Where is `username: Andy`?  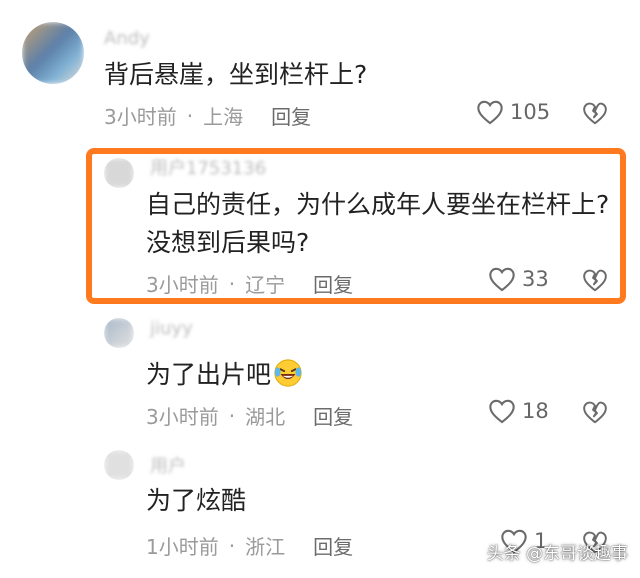 username: Andy is located at coordinates (127, 38).